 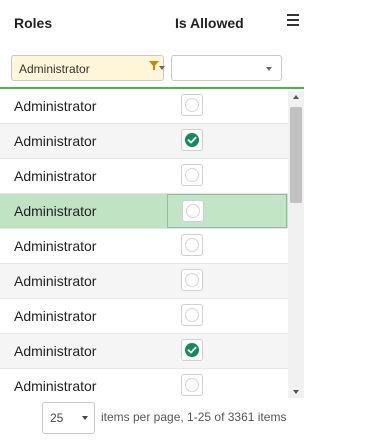 What do you see at coordinates (293, 20) in the screenshot?
I see `hamburger-menu-icon` at bounding box center [293, 20].